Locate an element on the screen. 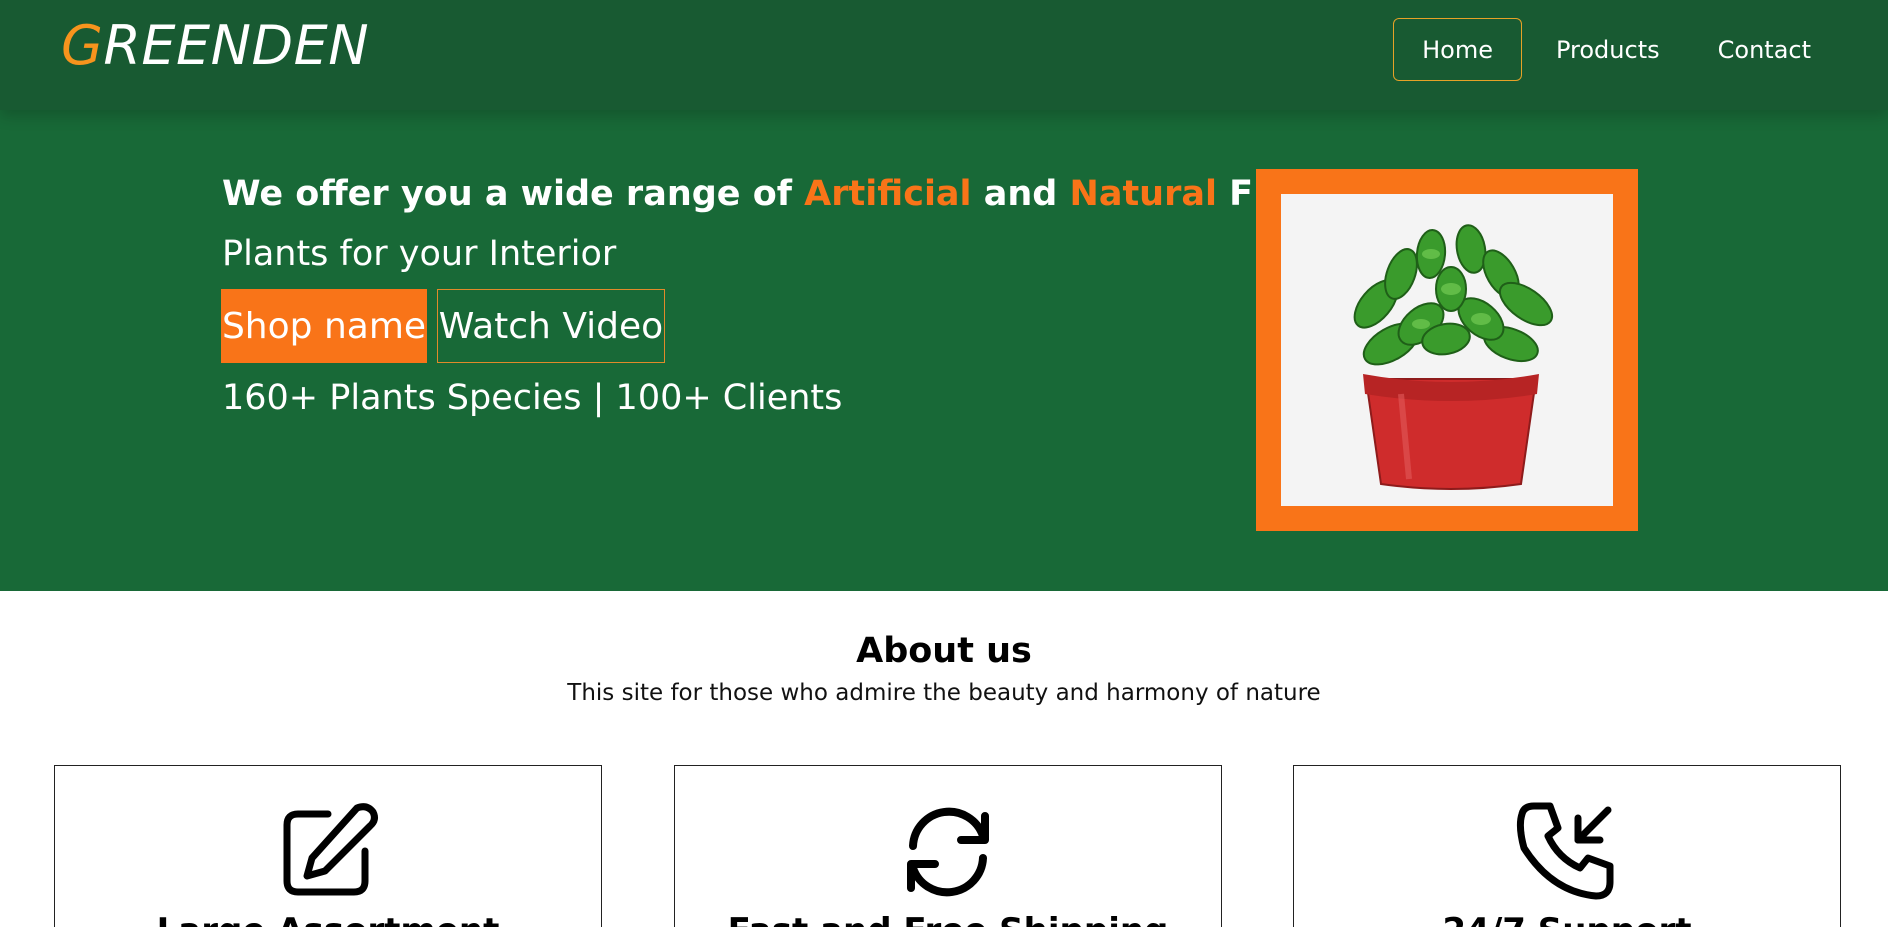  feature-card-support: 24/7 Support is located at coordinates (1567, 846).